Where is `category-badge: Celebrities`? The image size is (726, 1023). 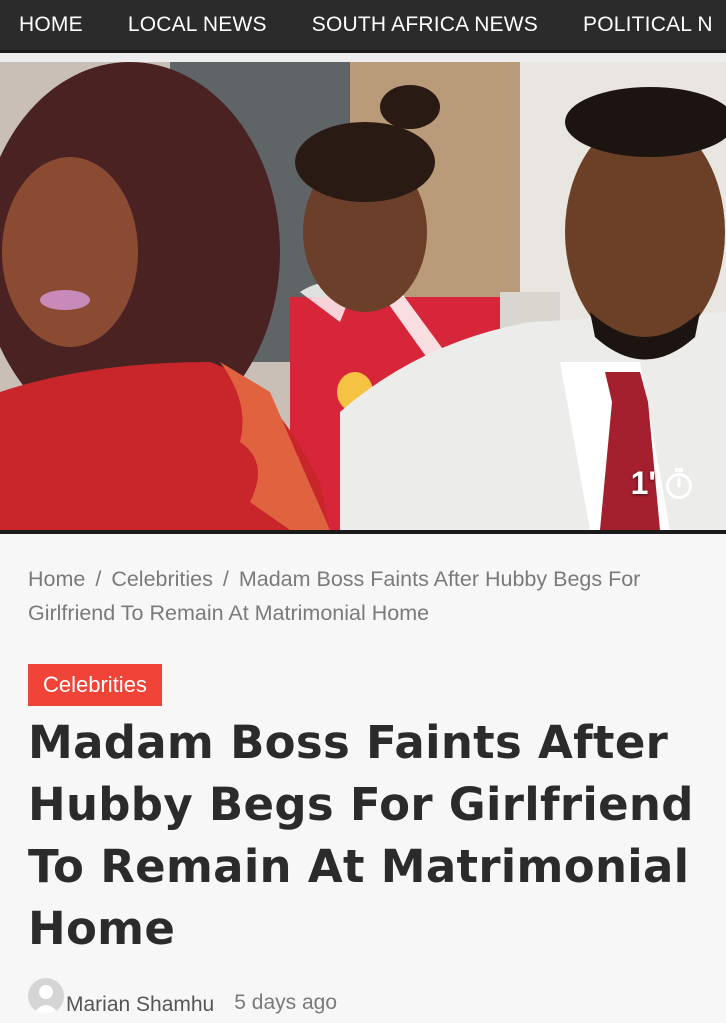 category-badge: Celebrities is located at coordinates (95, 685).